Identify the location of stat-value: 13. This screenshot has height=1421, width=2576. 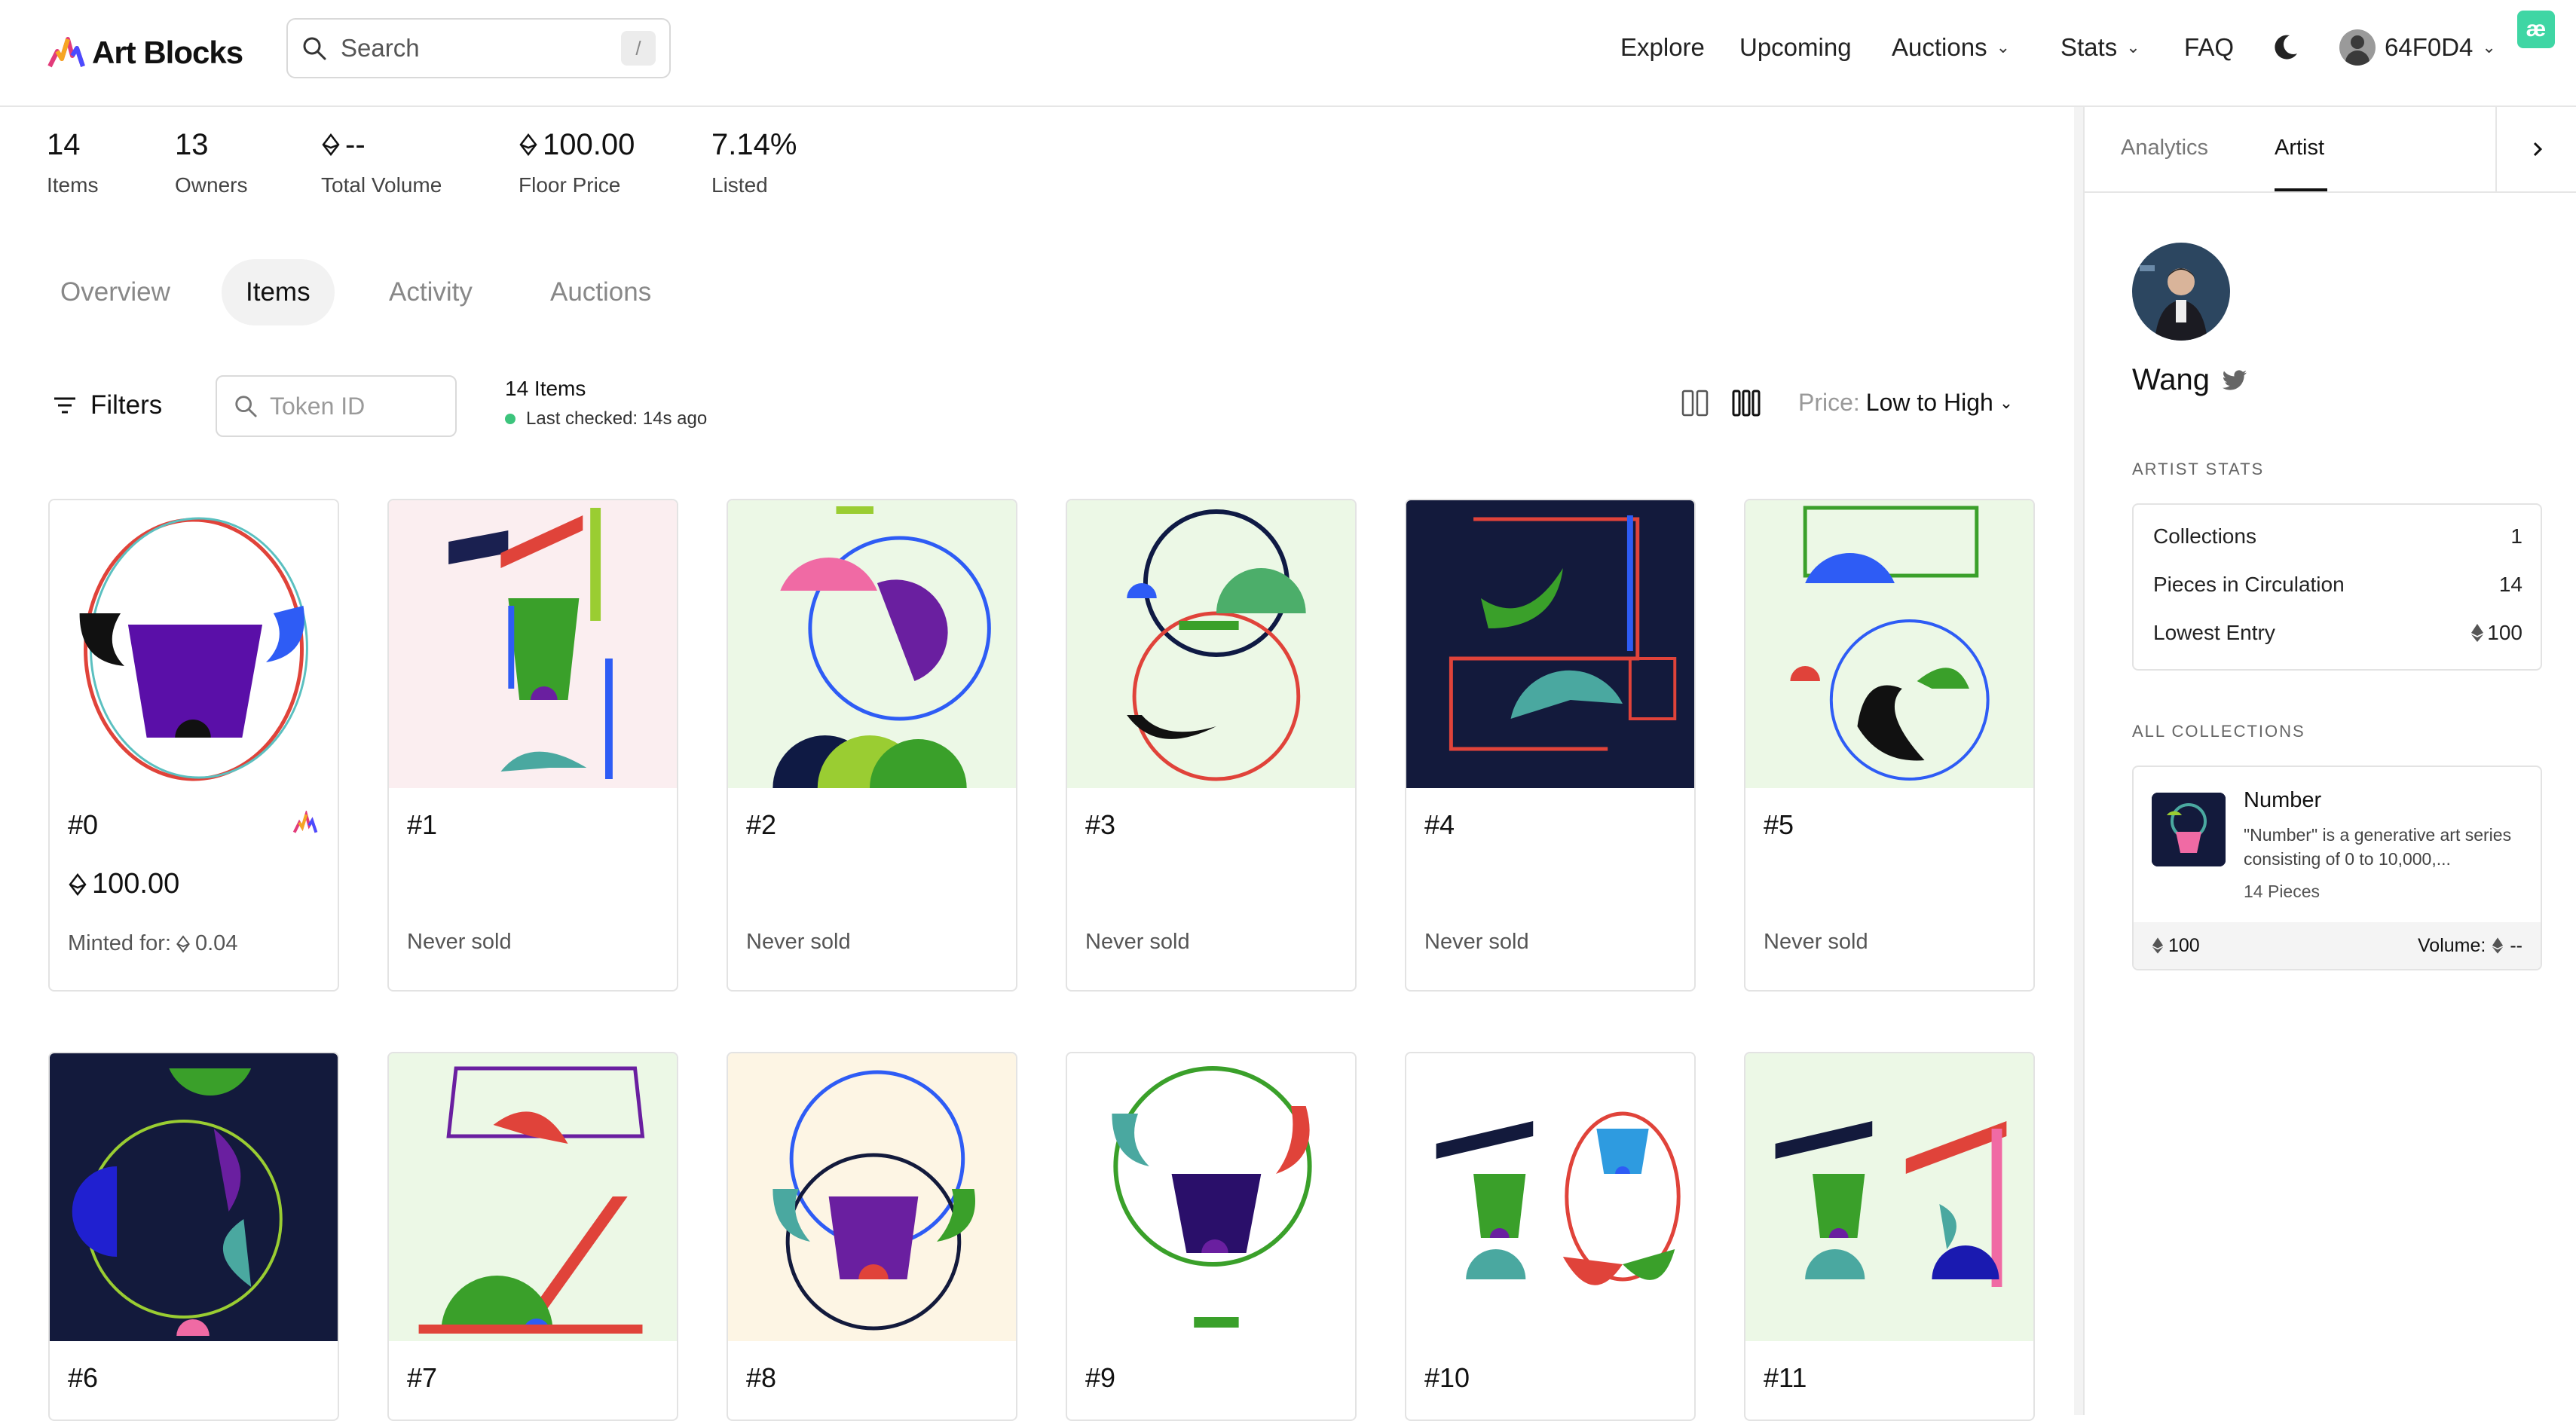
(192, 144).